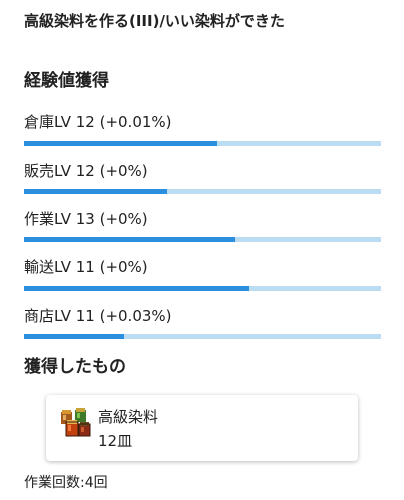  Describe the element at coordinates (66, 81) in the screenshot. I see `experience-heading: 経験値獲得` at that location.